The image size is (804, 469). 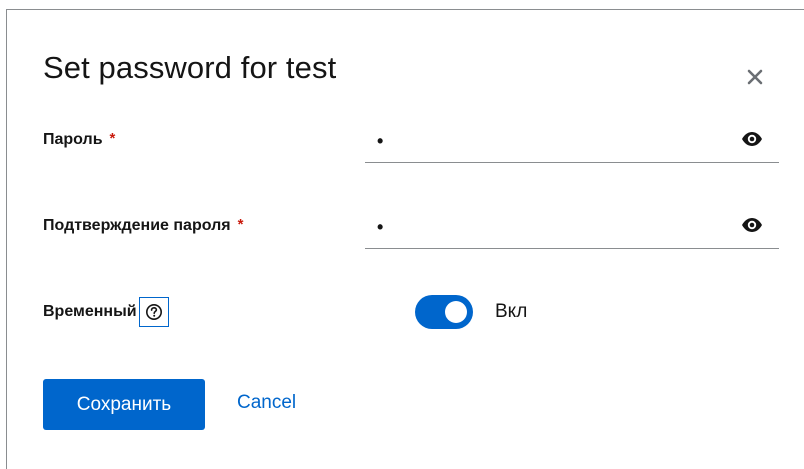 I want to click on temporary-label: Временный, so click(x=90, y=311).